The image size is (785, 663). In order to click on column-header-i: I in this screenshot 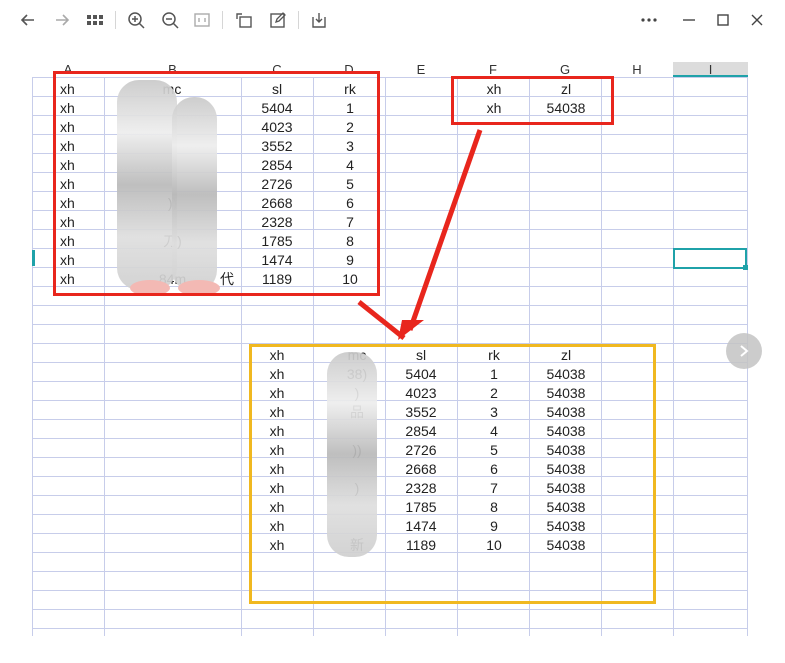, I will do `click(710, 69)`.